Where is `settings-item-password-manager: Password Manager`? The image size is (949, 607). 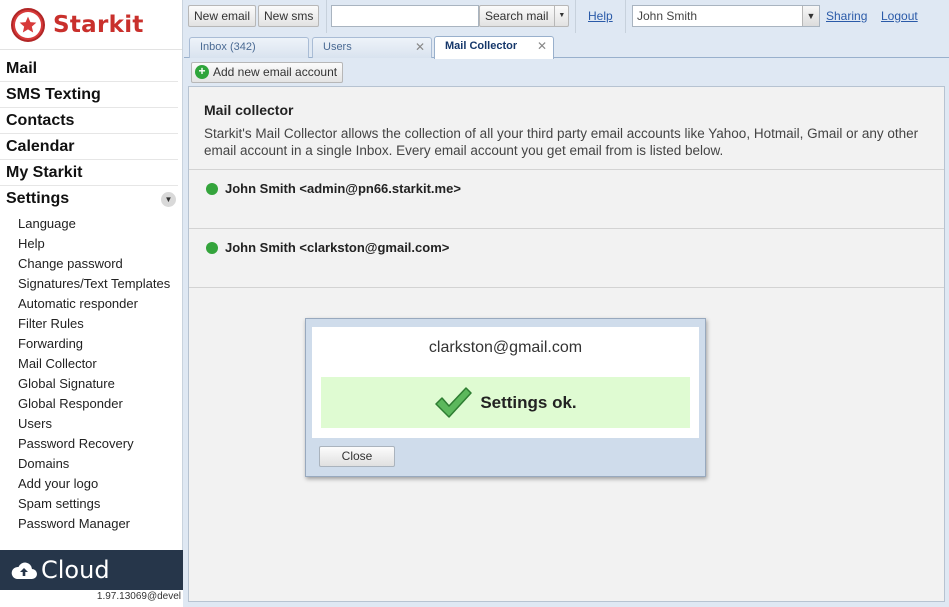
settings-item-password-manager: Password Manager is located at coordinates (91, 524).